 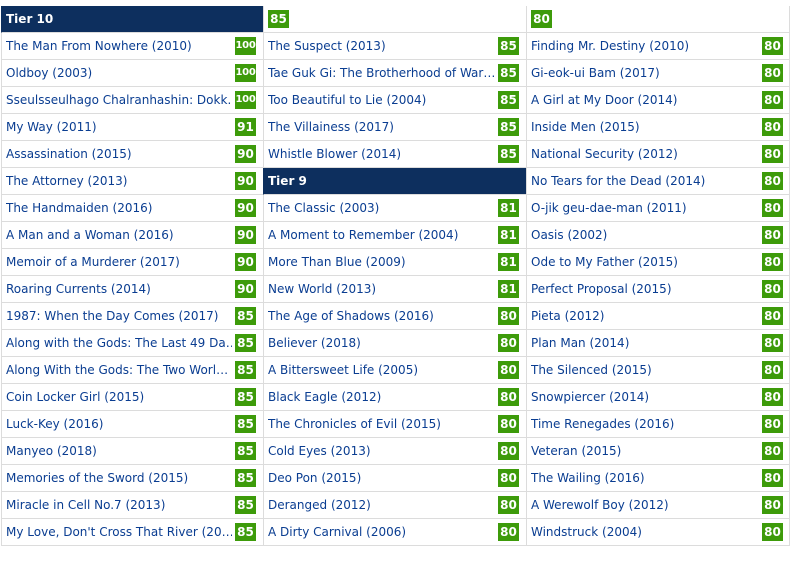 I want to click on movie-title-link: Coin Locker Girl (2015), so click(x=119, y=397).